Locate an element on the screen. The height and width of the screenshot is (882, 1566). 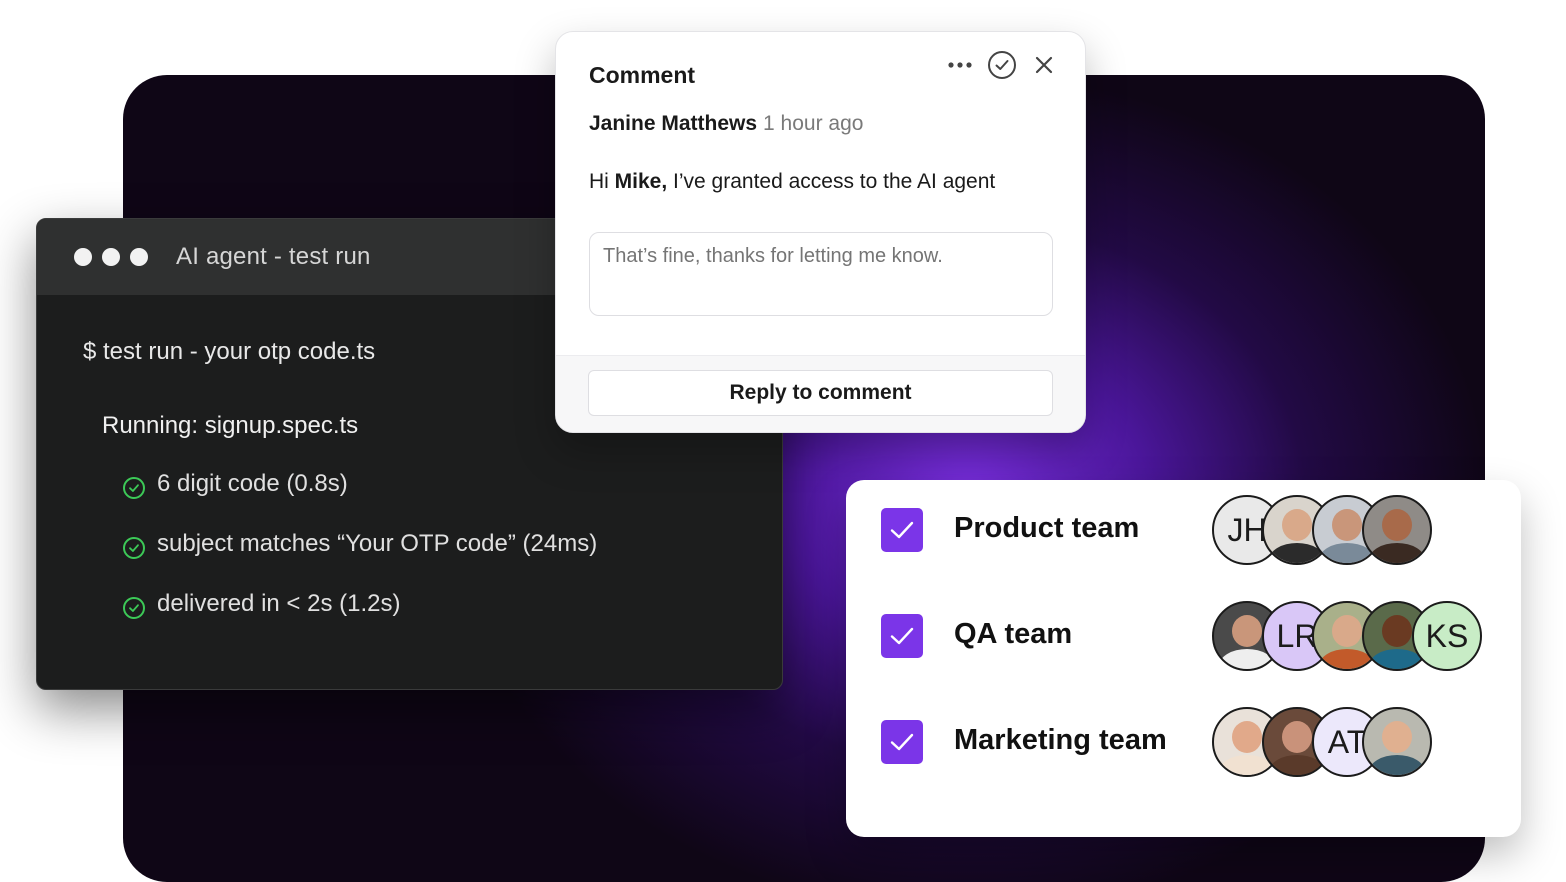
message-mention: Mike, is located at coordinates (641, 181).